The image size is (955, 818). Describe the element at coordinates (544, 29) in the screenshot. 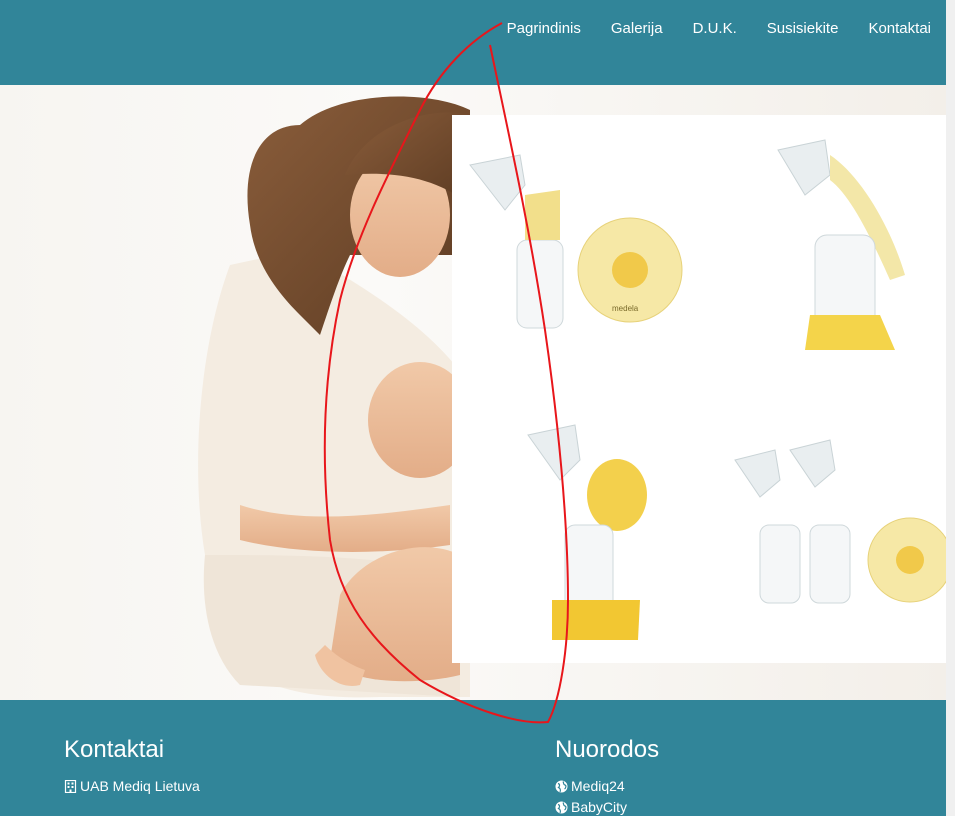

I see `nav-item-pagrindinis: Pagrindinis` at that location.